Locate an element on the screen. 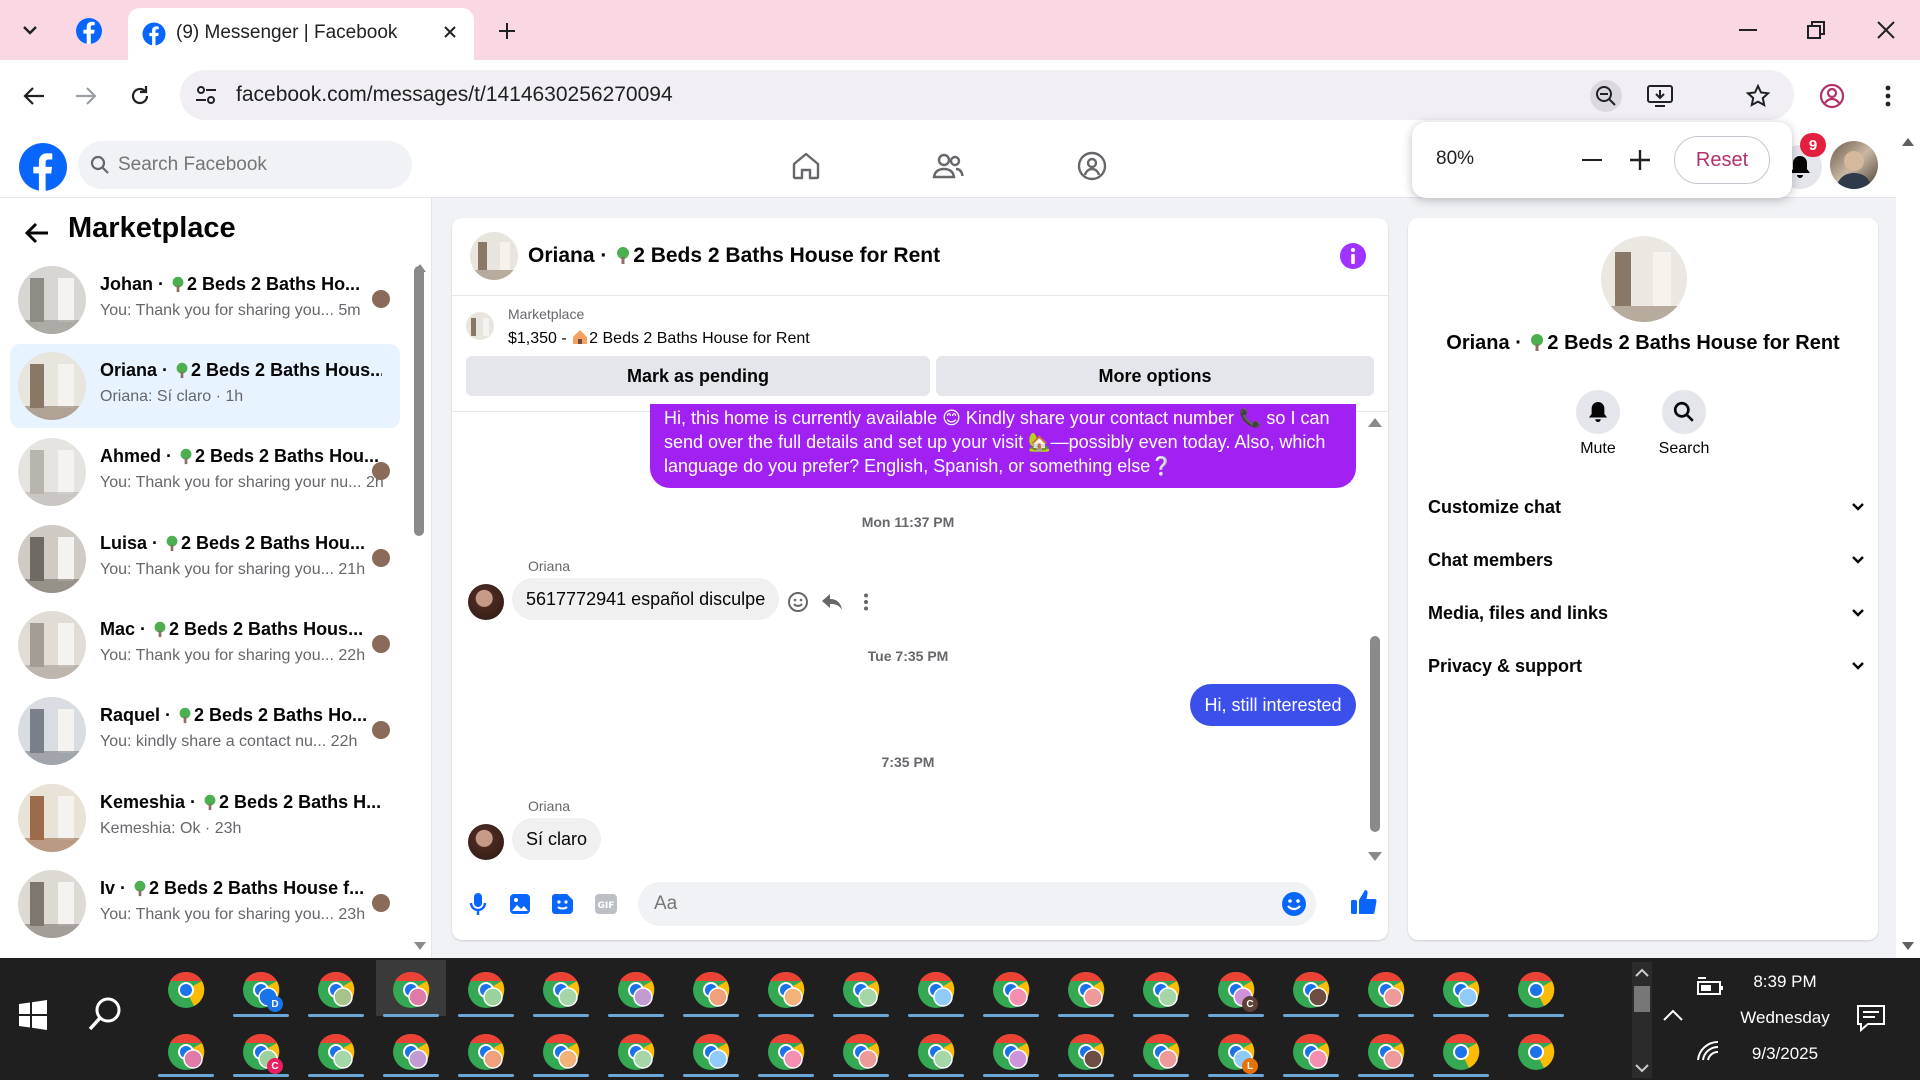  marketplace-back-button is located at coordinates (37, 233).